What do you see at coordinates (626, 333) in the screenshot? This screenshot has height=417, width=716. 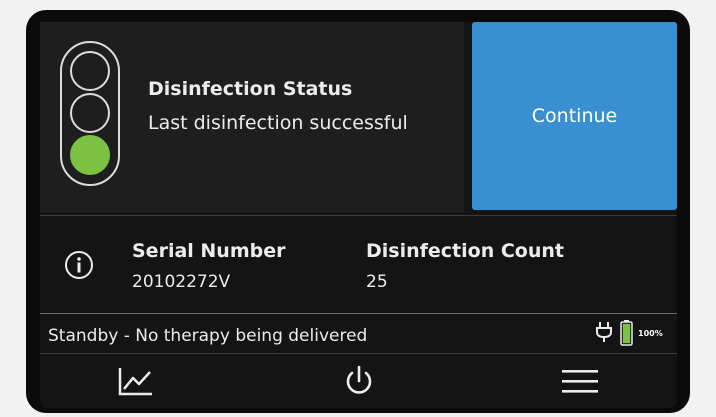 I see `battery-icon` at bounding box center [626, 333].